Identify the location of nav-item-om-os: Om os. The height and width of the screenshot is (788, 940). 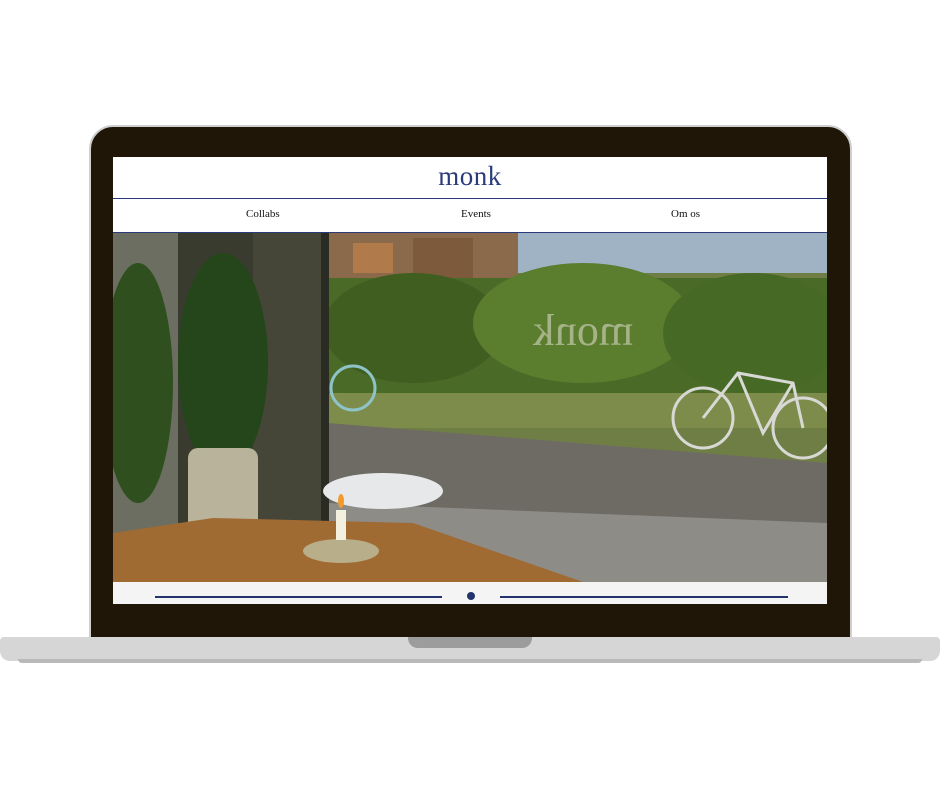
(685, 214).